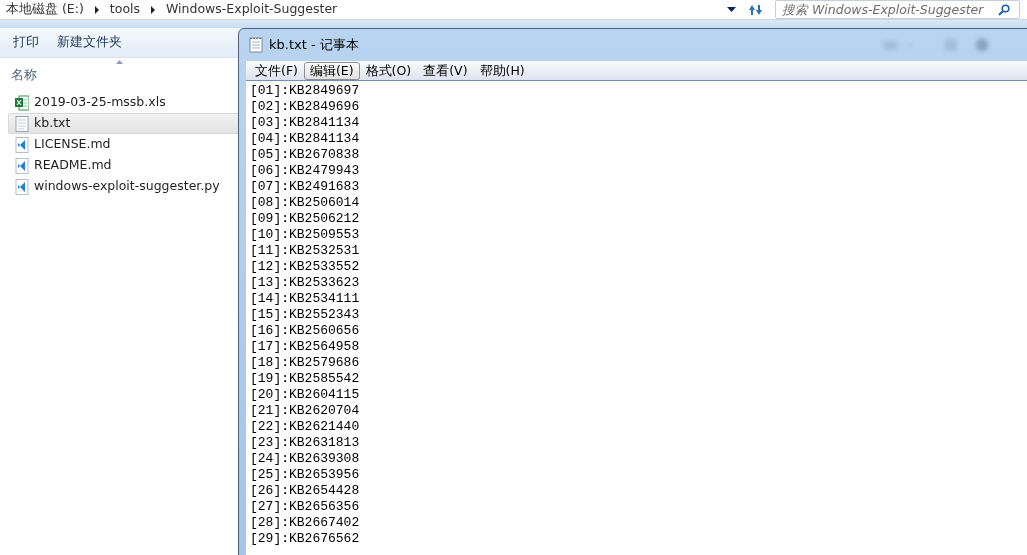 This screenshot has width=1027, height=555. I want to click on file-row: LICENSE.md, so click(124, 144).